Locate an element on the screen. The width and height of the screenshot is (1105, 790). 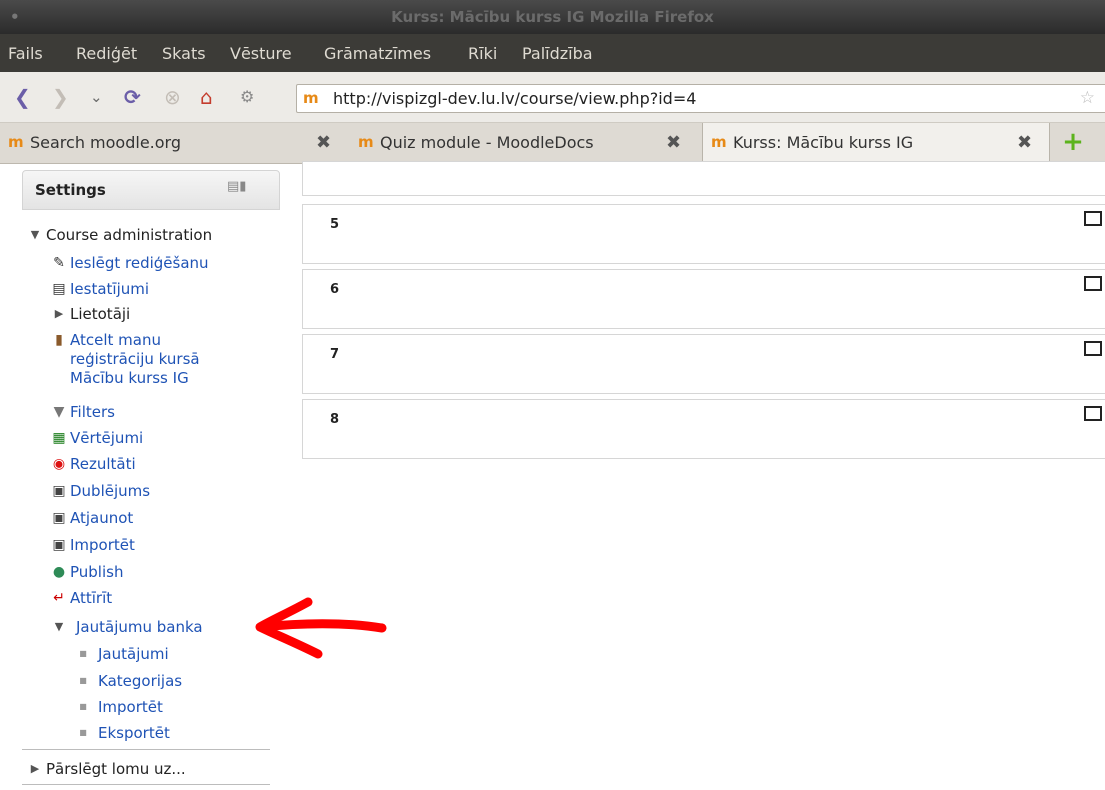
item-label-line: reģistrāciju kursā is located at coordinates (135, 359).